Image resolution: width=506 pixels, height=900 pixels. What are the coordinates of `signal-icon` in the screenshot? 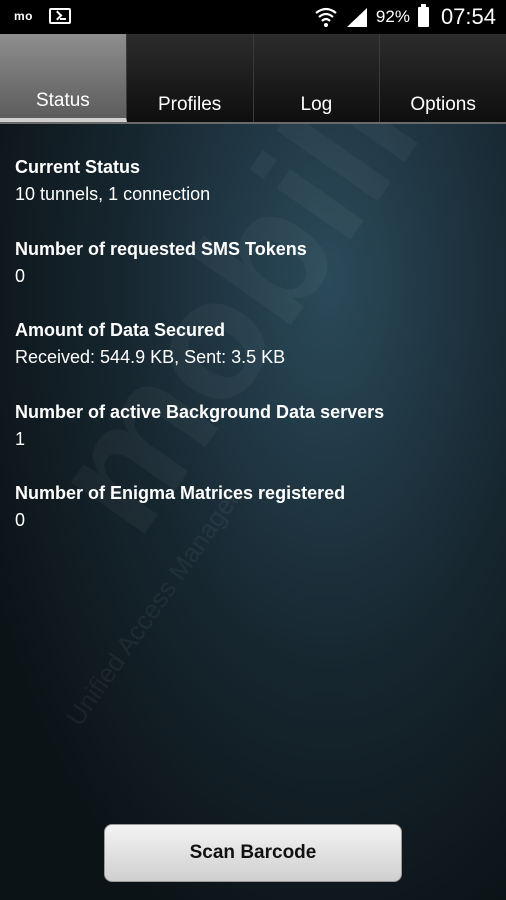 It's located at (356, 17).